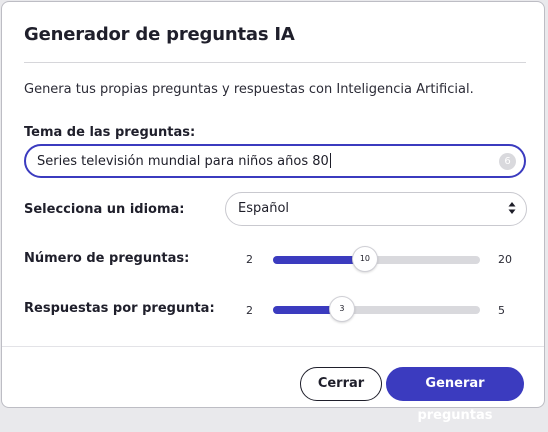  I want to click on answers-min: 2, so click(249, 310).